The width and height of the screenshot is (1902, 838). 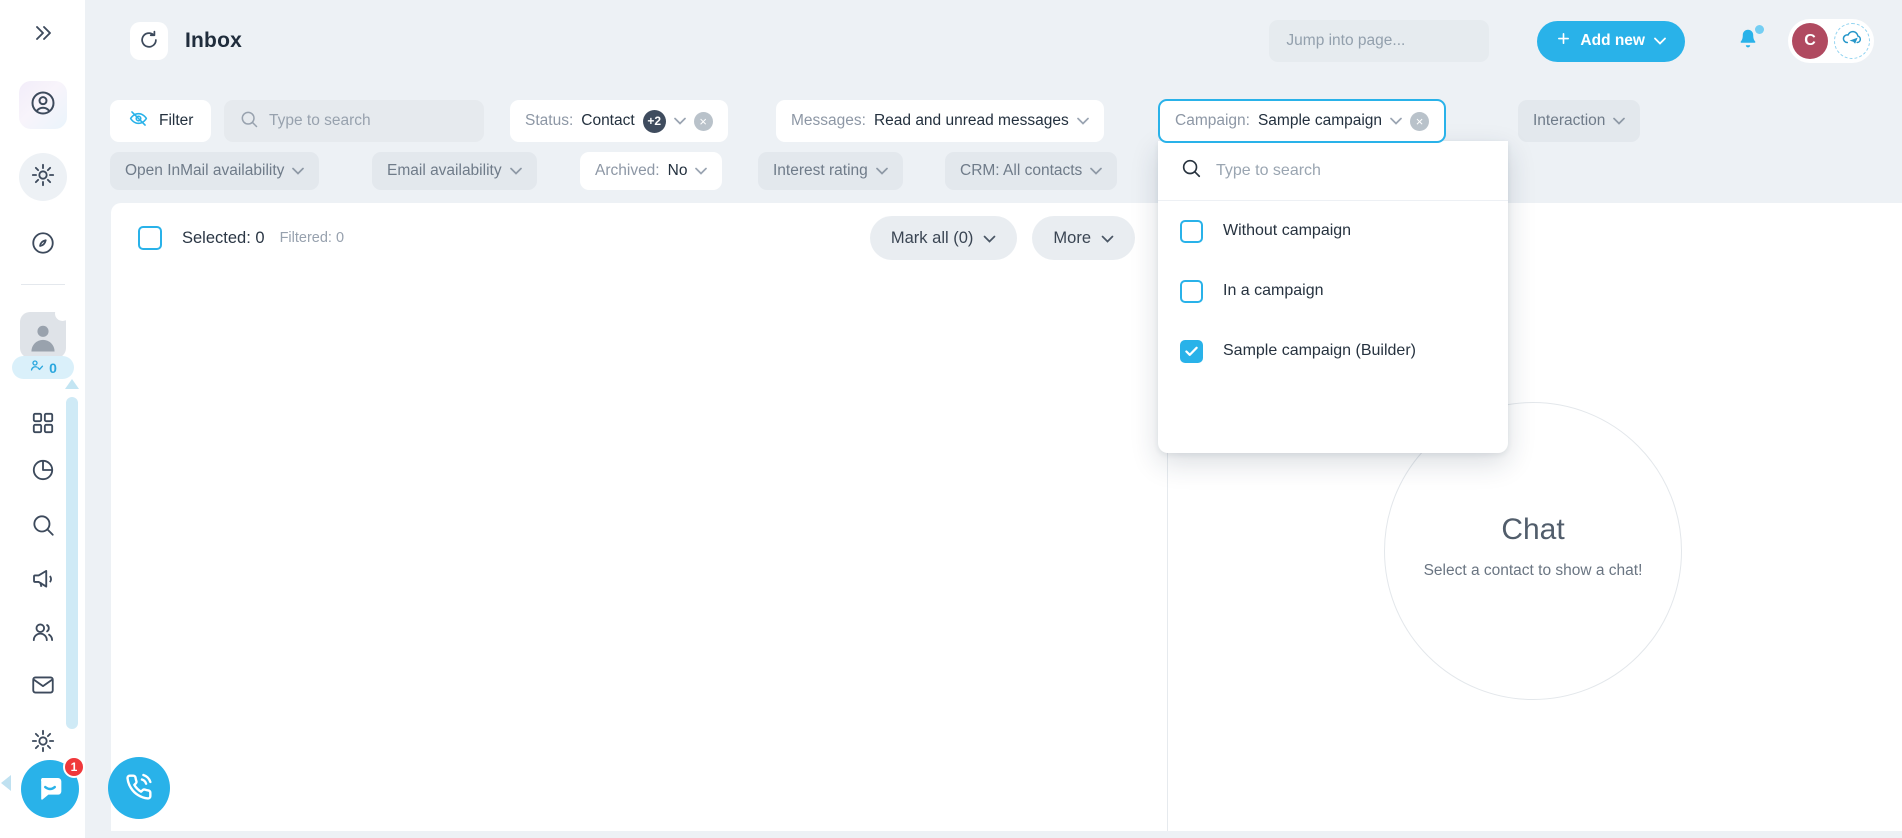 I want to click on email-availability-filter-chip: Email availability, so click(x=454, y=171).